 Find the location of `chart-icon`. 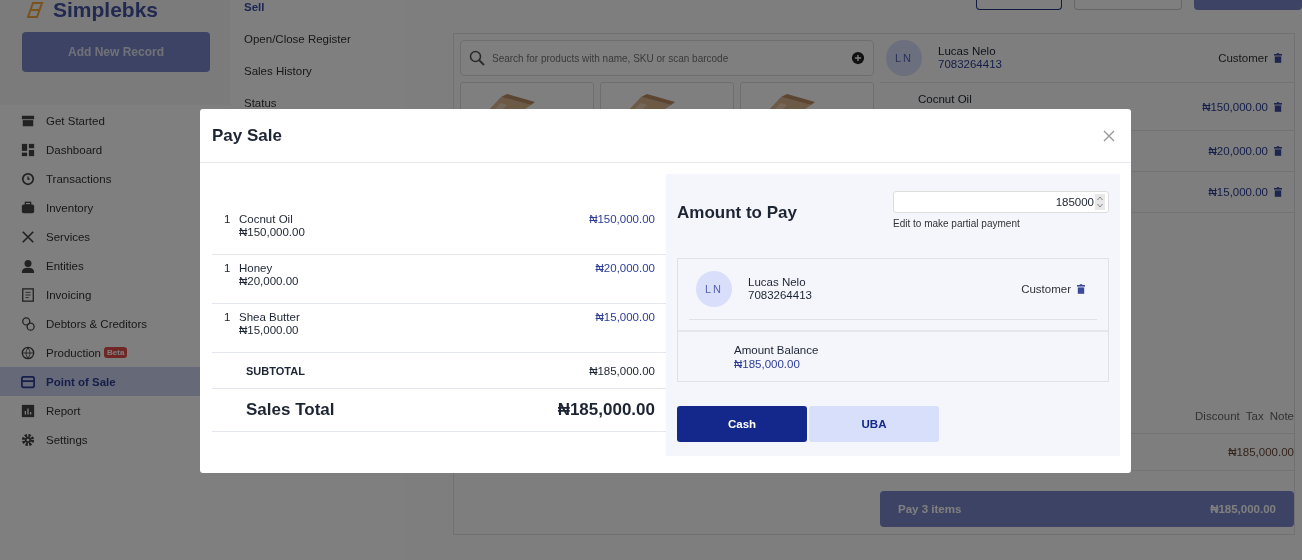

chart-icon is located at coordinates (28, 410).